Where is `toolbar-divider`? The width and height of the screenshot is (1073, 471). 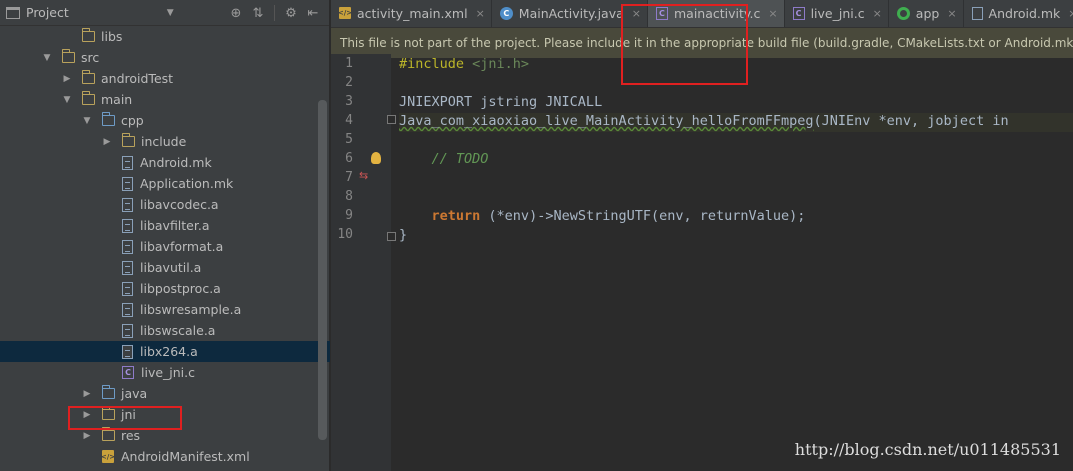 toolbar-divider is located at coordinates (274, 13).